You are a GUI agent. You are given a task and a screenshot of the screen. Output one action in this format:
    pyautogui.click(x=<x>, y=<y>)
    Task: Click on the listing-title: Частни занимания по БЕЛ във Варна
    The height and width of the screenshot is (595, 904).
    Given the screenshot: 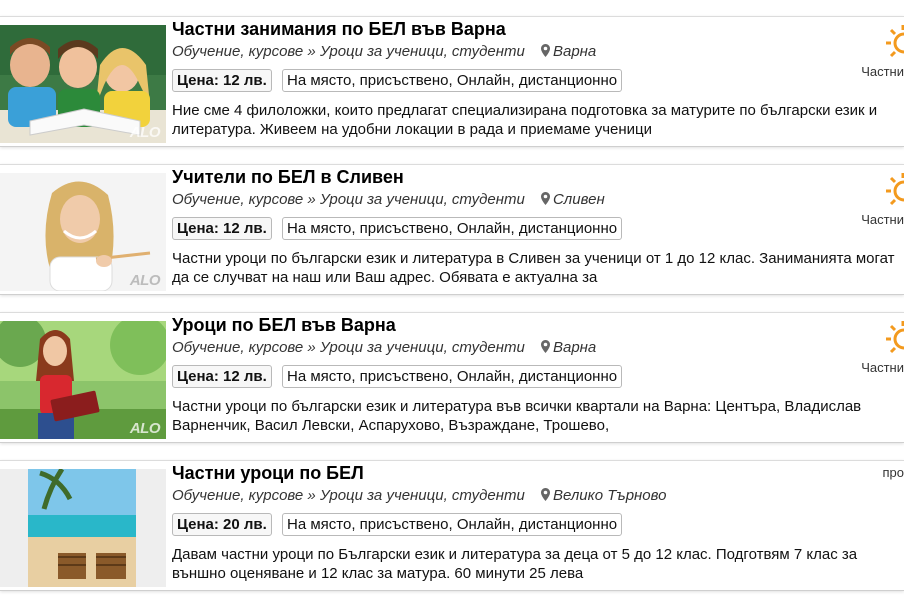 What is the action you would take?
    pyautogui.click(x=339, y=29)
    